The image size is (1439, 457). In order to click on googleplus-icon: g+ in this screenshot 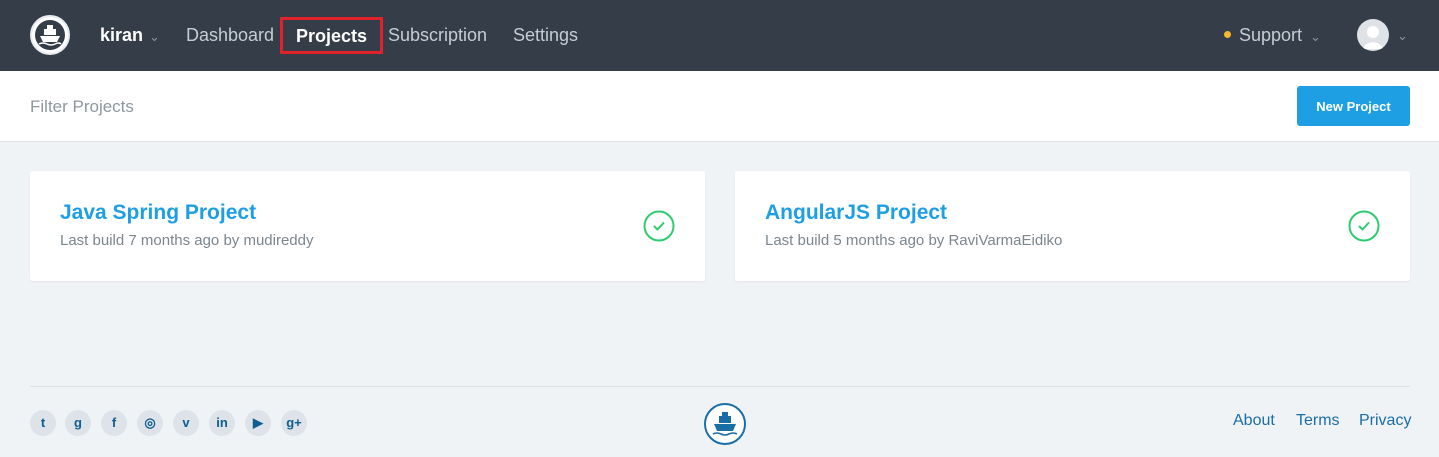, I will do `click(294, 423)`.